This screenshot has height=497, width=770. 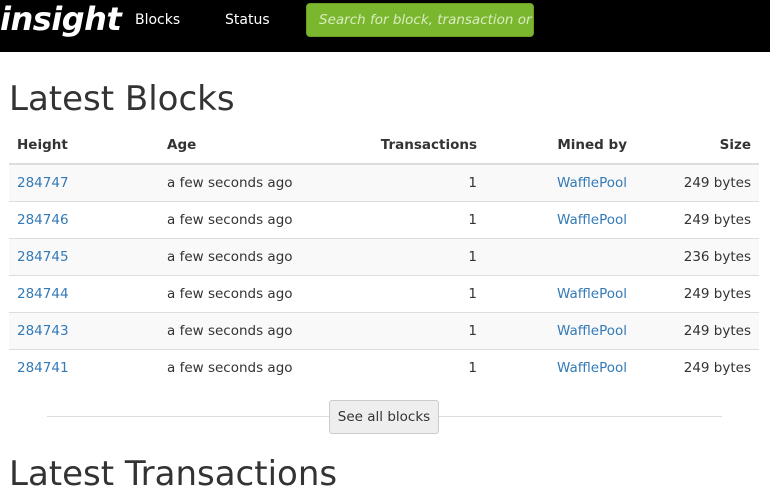 I want to click on block-size-cell: 236 bytes, so click(x=697, y=257).